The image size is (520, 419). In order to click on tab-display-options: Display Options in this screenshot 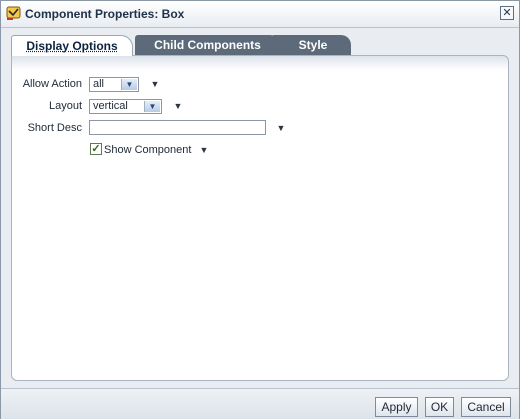, I will do `click(72, 45)`.